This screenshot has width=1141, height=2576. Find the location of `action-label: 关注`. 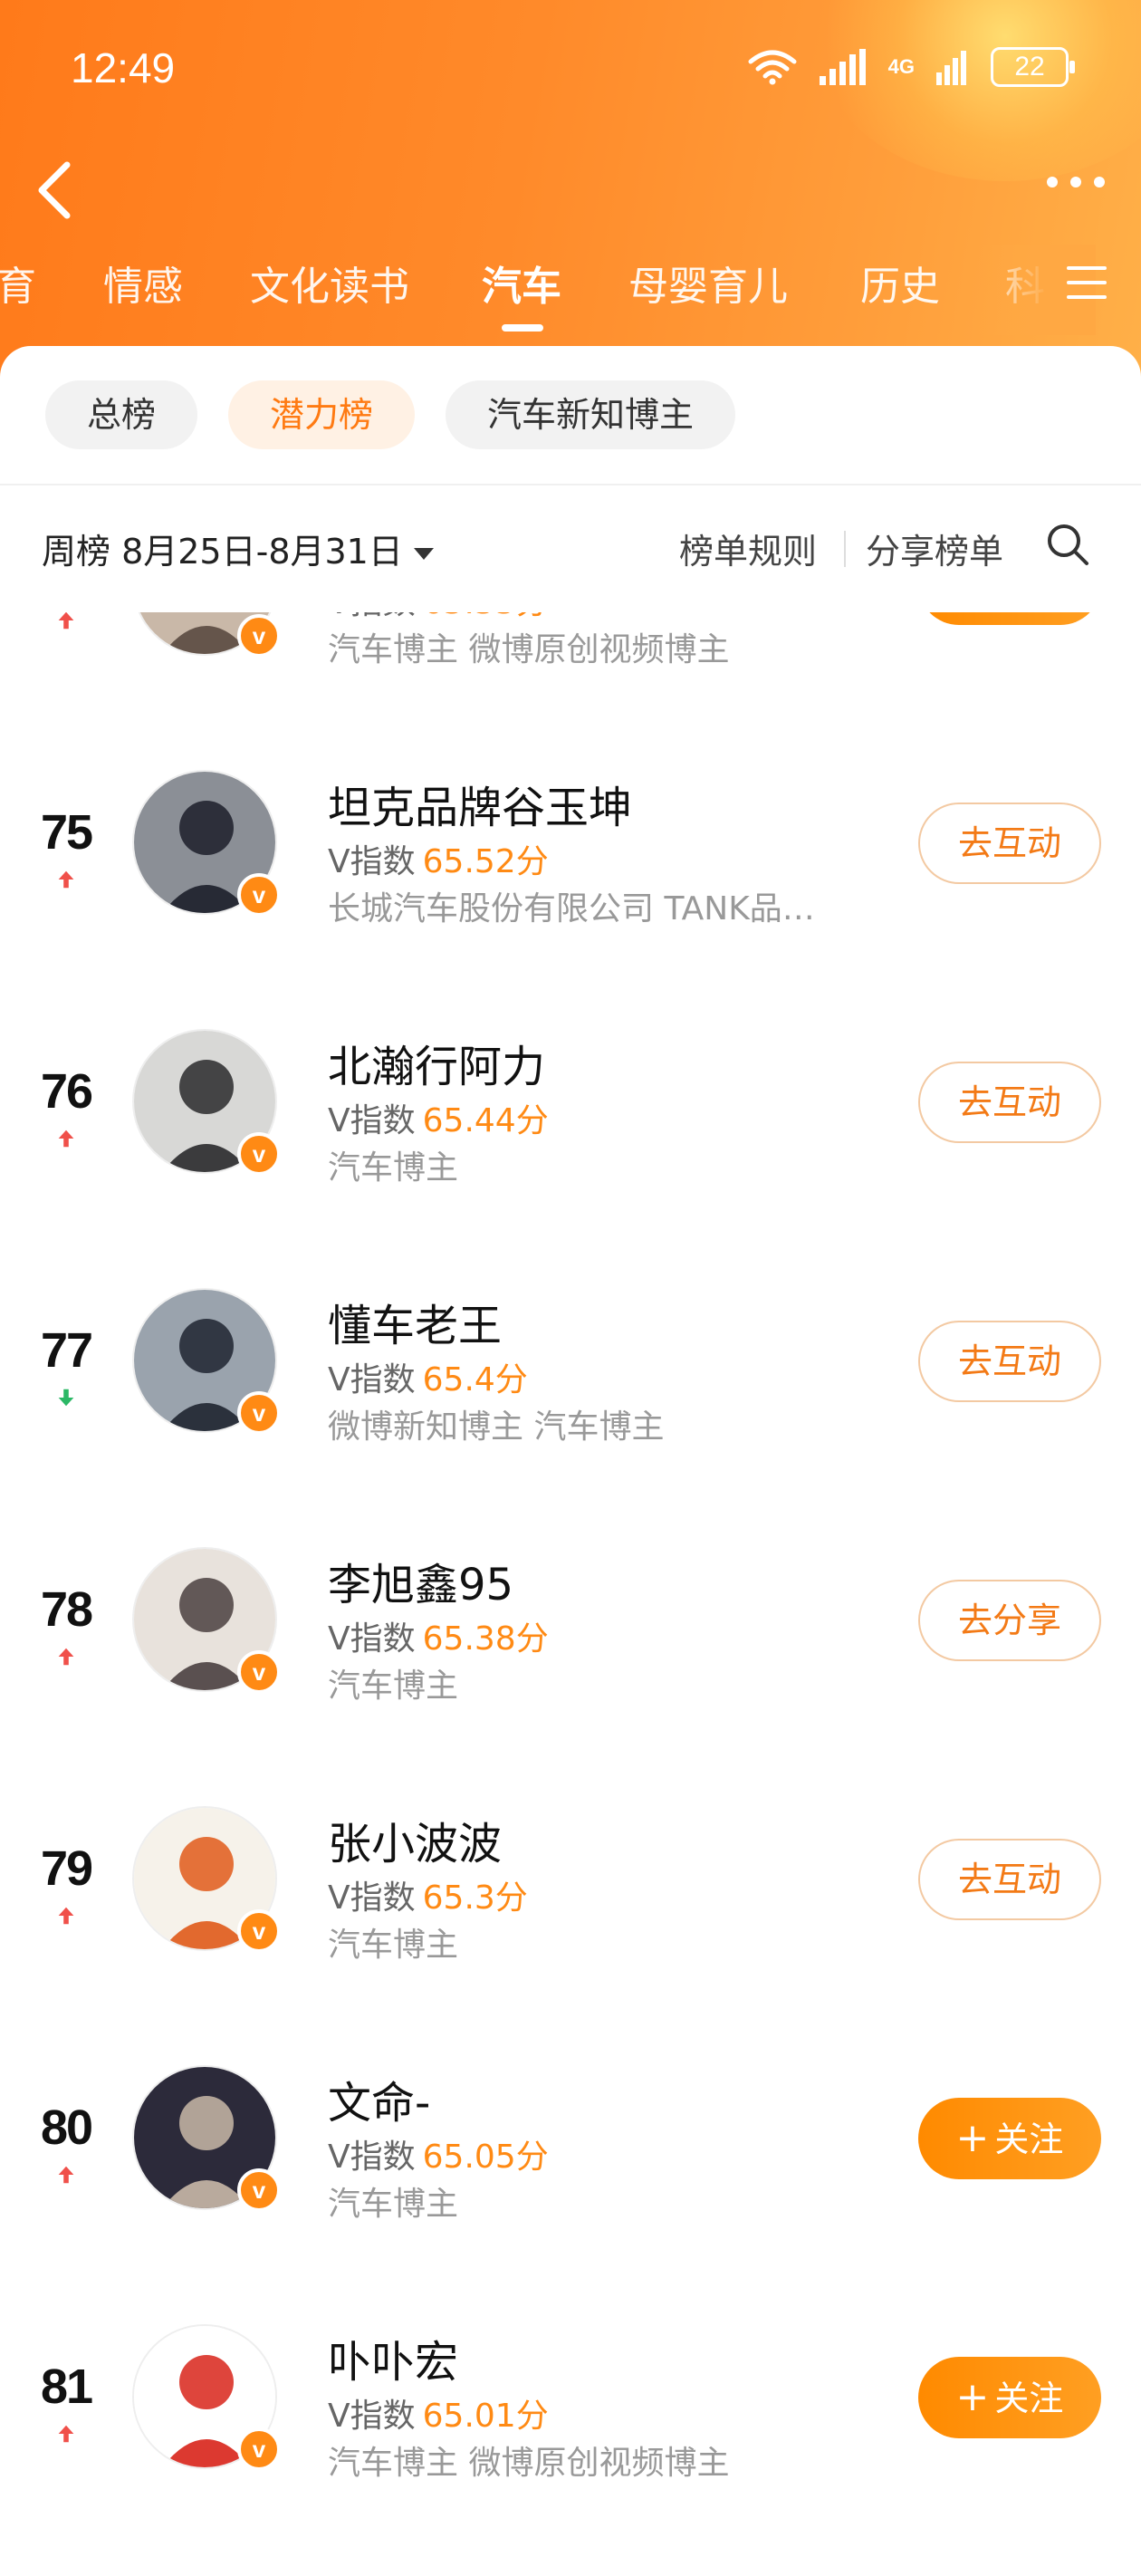

action-label: 关注 is located at coordinates (1029, 2139).